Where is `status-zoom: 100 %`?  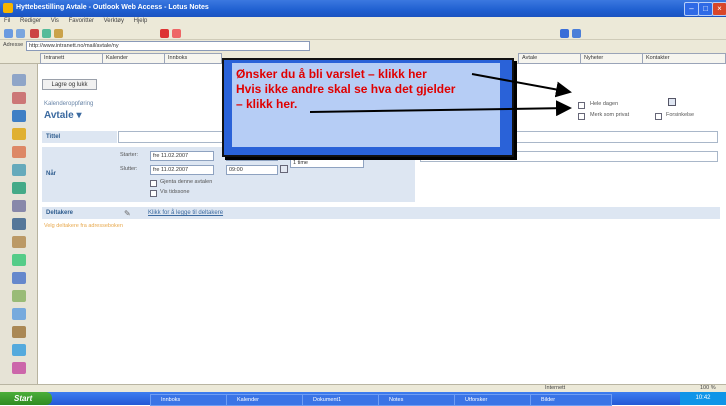 status-zoom: 100 % is located at coordinates (708, 388).